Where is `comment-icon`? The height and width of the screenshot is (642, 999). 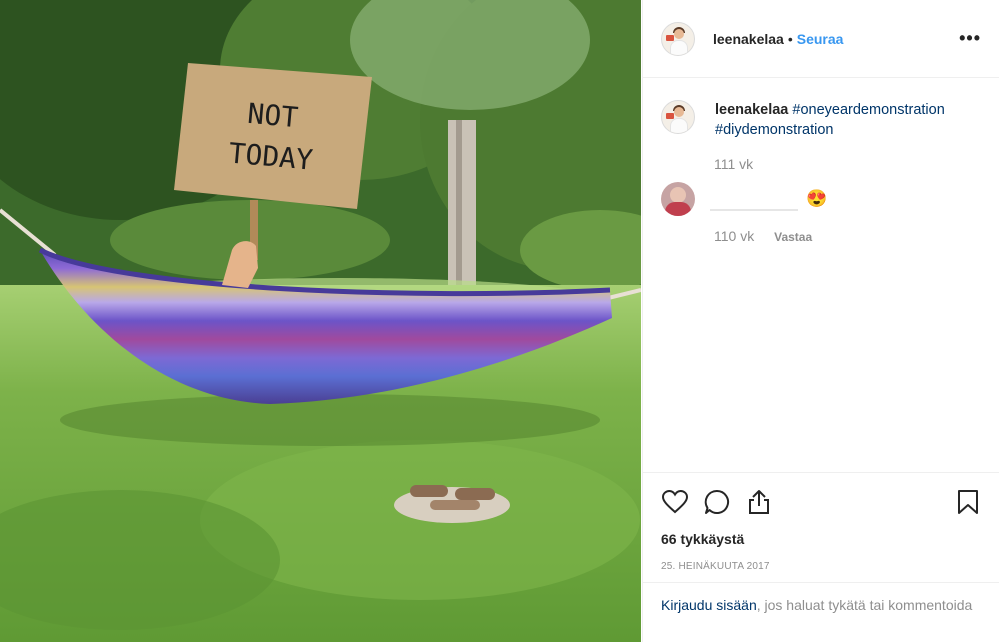 comment-icon is located at coordinates (717, 502).